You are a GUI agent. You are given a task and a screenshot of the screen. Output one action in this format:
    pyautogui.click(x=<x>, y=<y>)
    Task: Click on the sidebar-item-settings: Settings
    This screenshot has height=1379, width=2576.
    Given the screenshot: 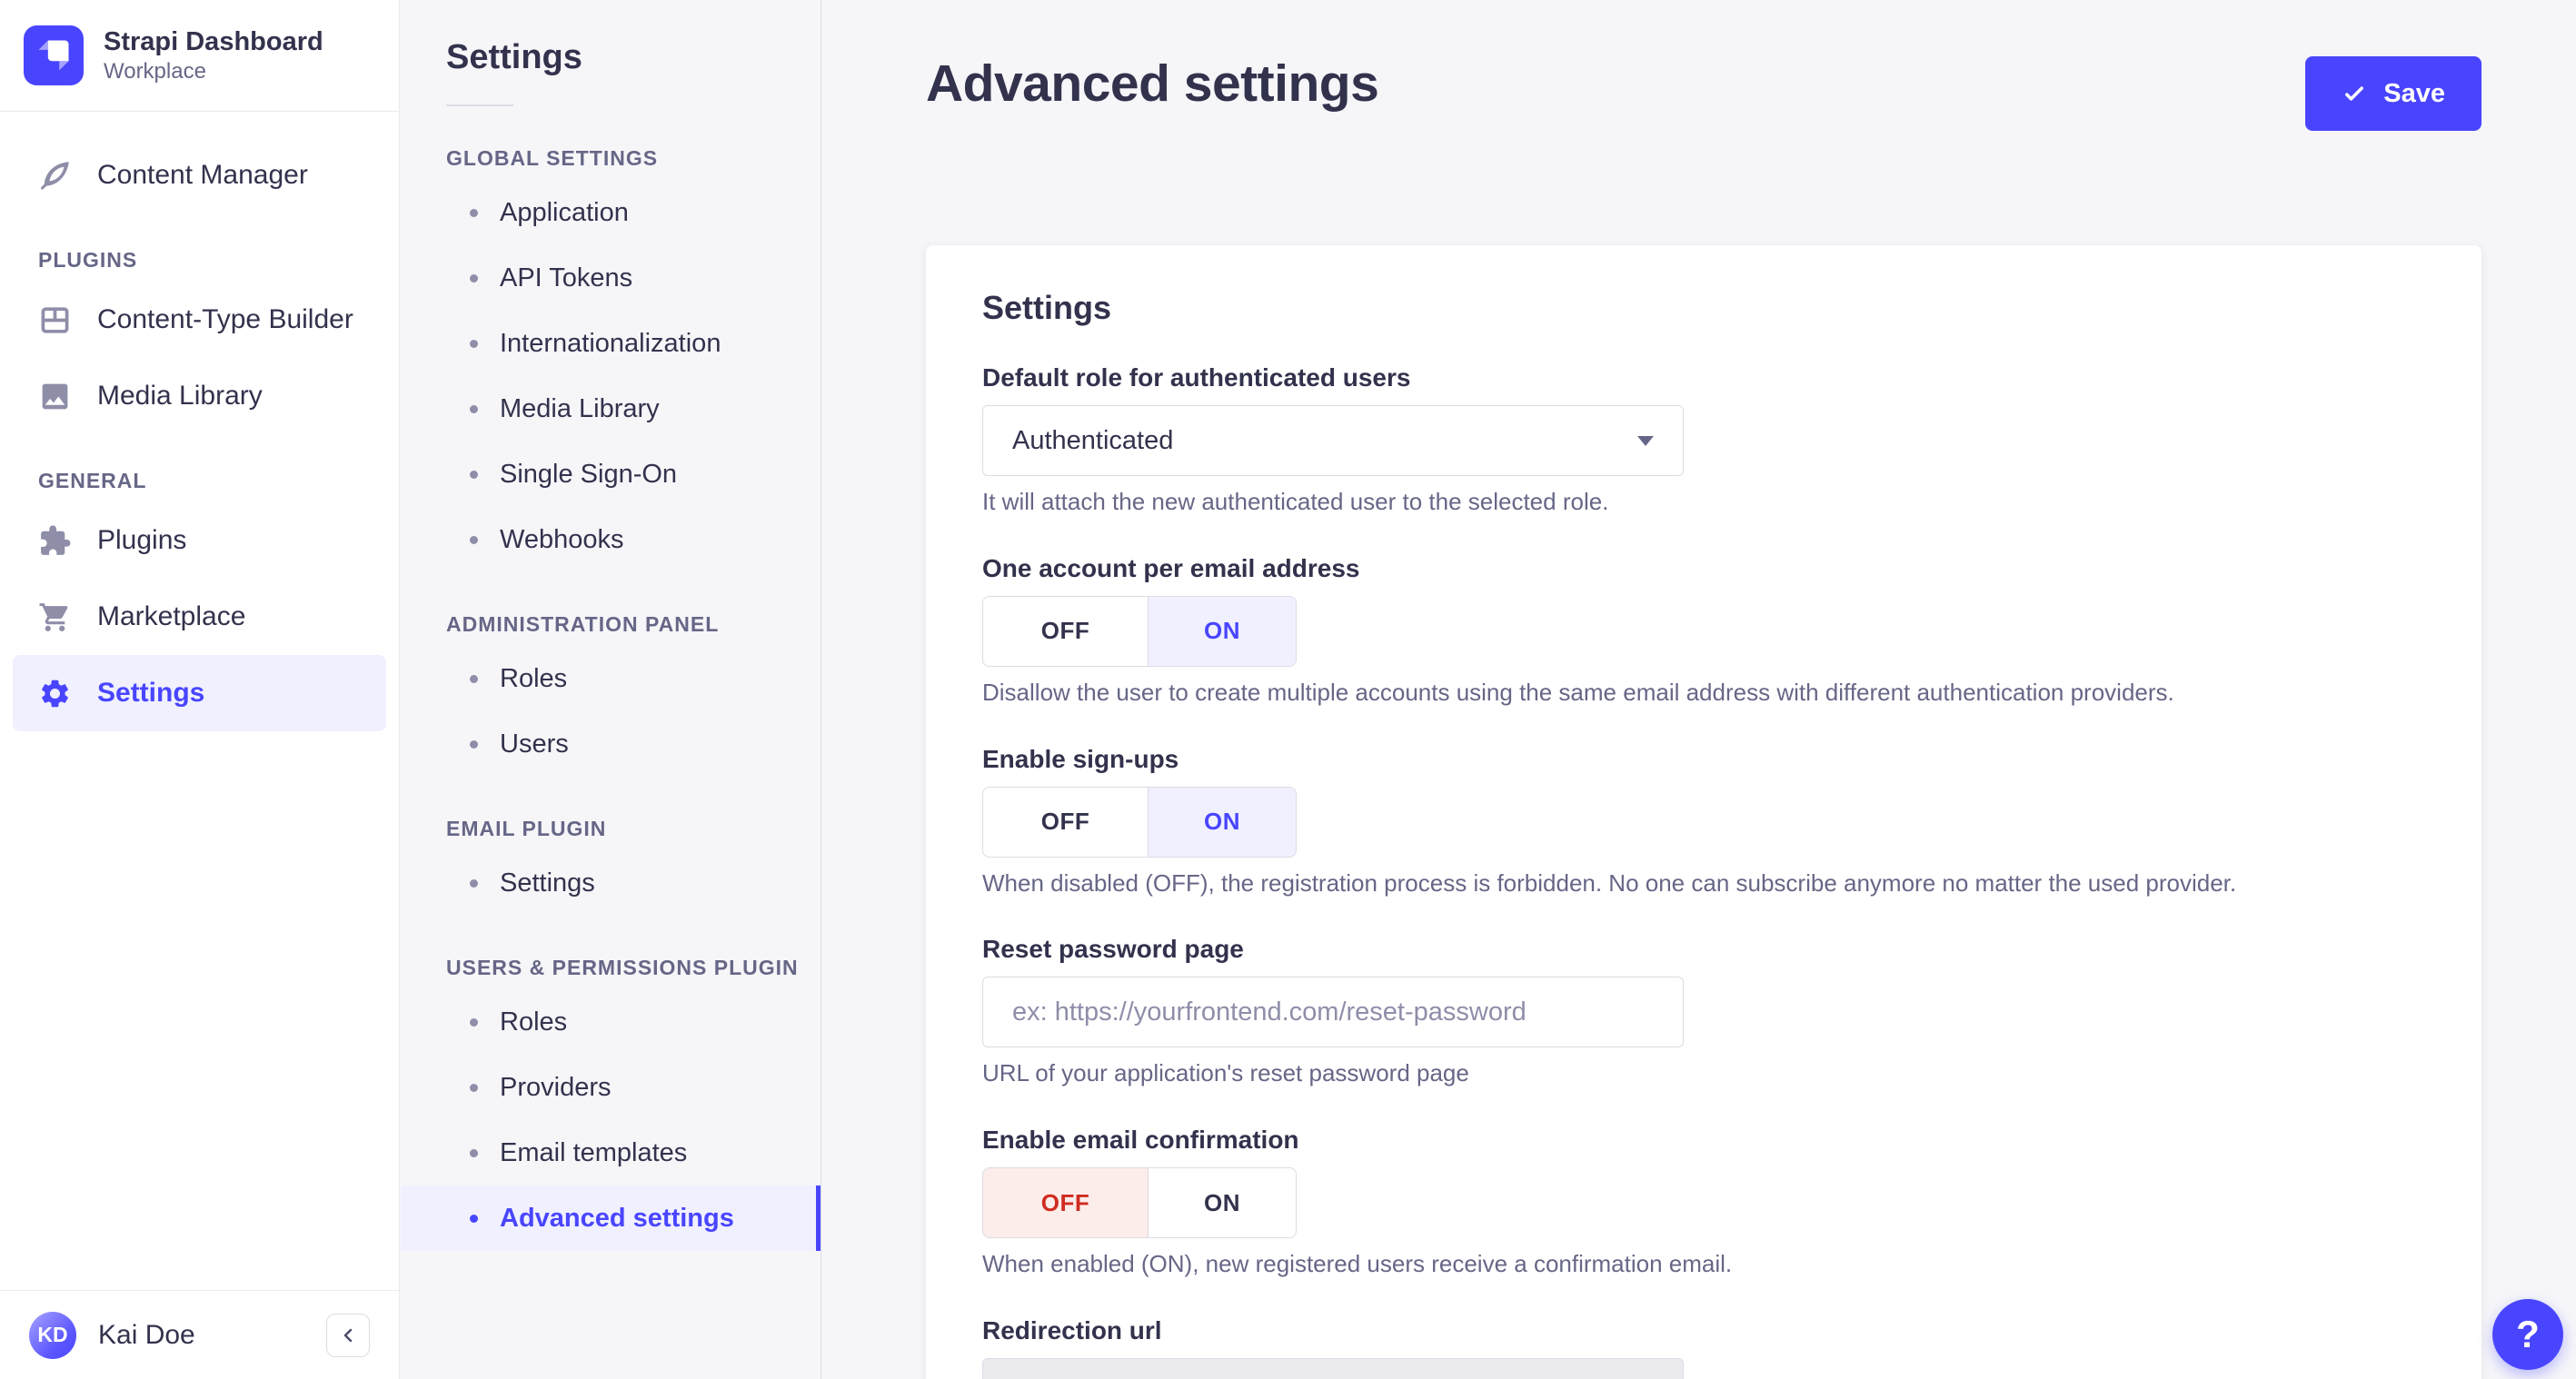 What is the action you would take?
    pyautogui.click(x=200, y=693)
    